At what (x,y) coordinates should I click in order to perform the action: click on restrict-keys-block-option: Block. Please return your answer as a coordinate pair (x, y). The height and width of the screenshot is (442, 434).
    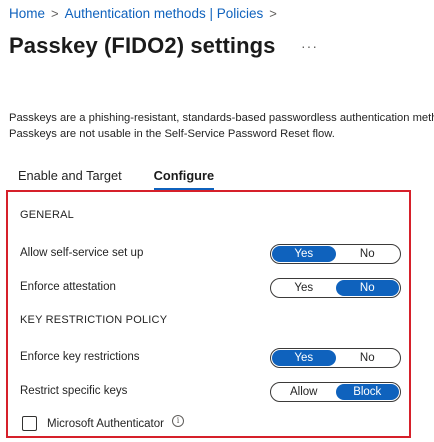
    Looking at the image, I should click on (367, 392).